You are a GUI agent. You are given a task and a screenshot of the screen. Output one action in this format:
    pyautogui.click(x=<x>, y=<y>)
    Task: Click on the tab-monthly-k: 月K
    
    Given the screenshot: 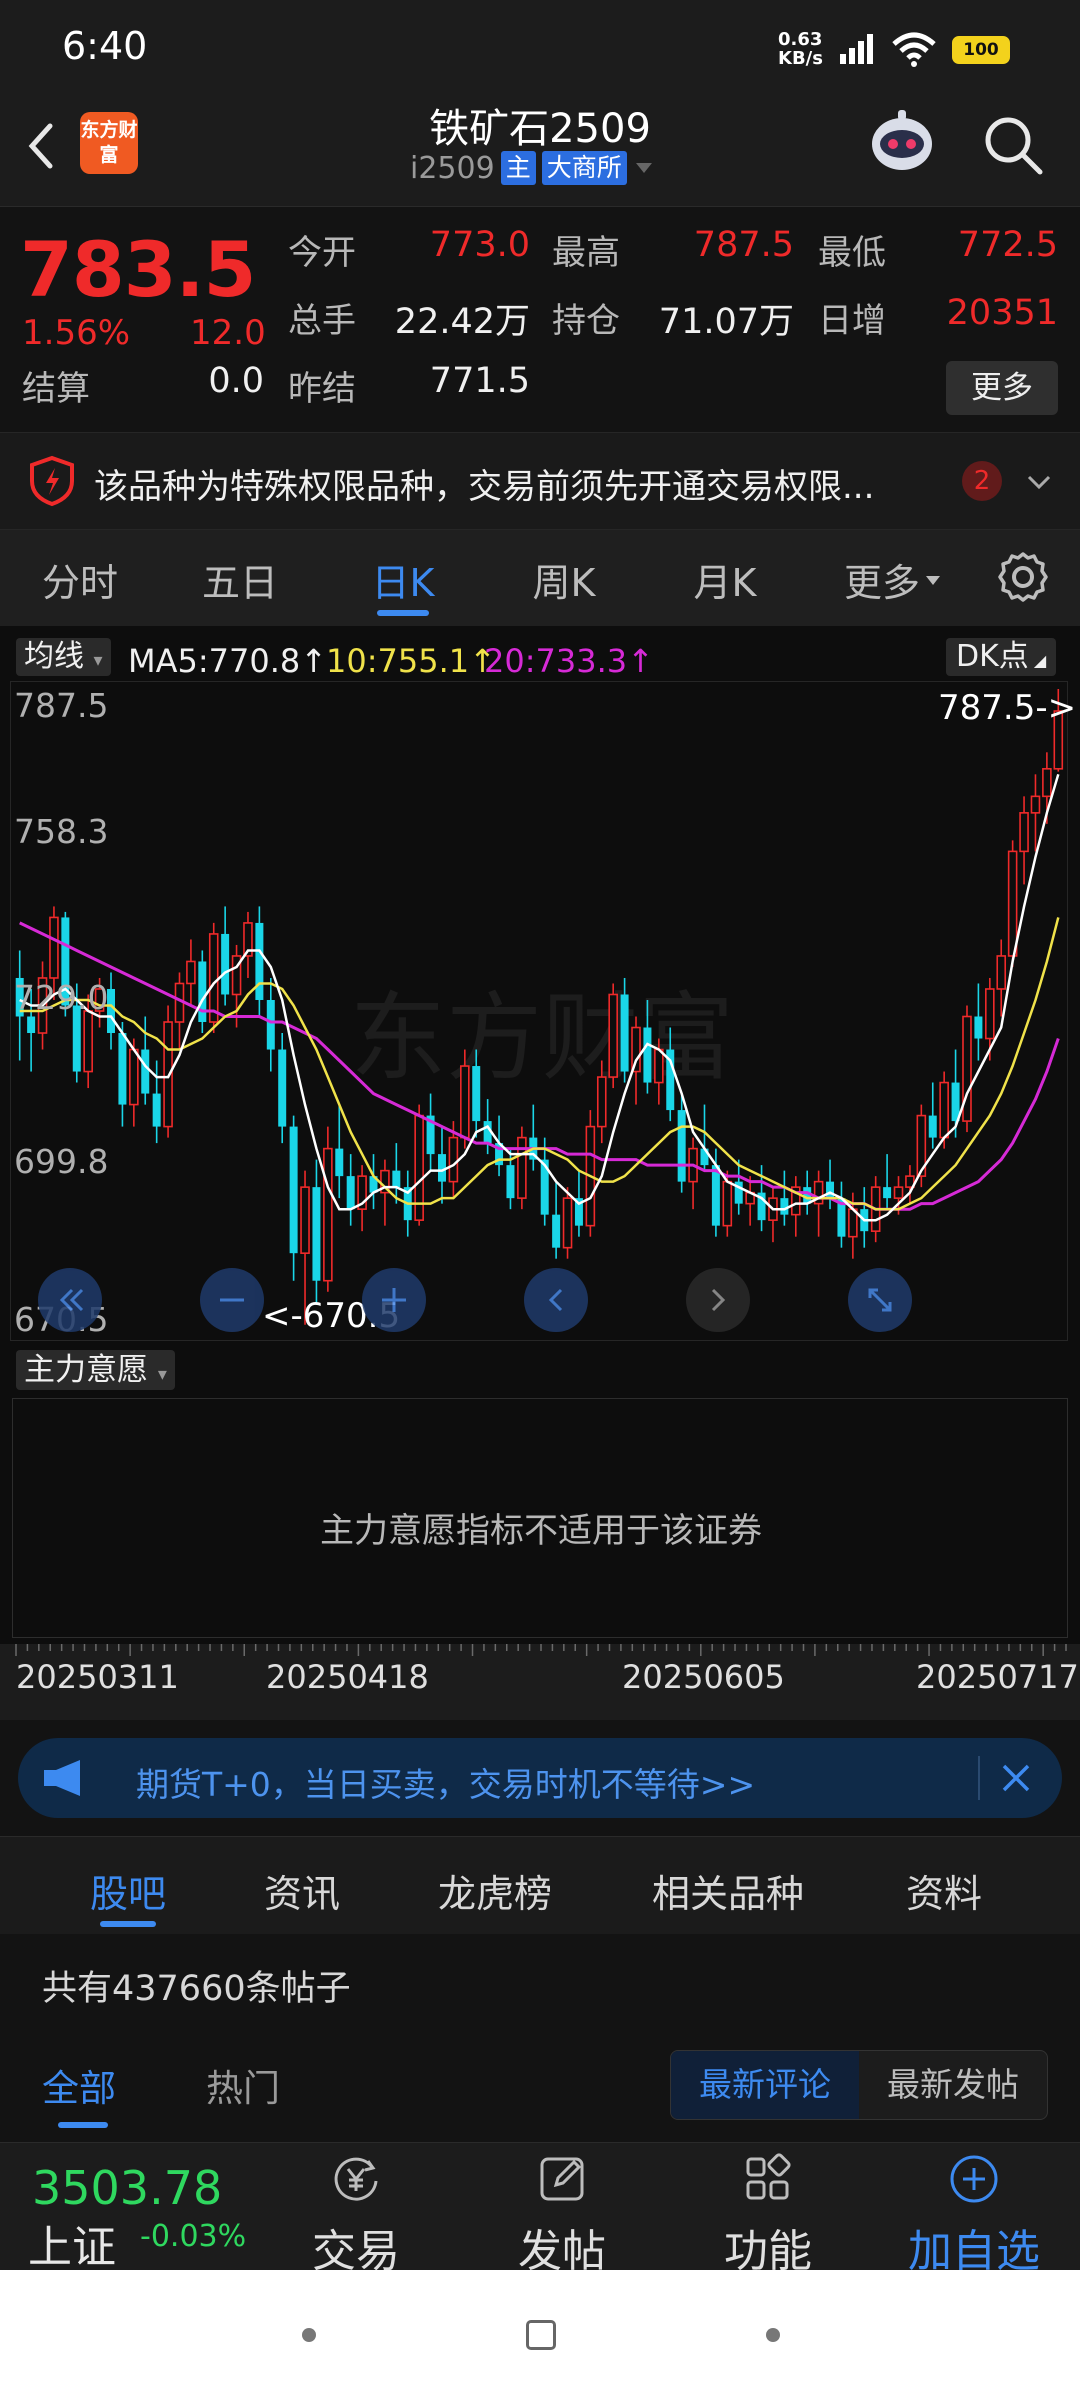 What is the action you would take?
    pyautogui.click(x=725, y=579)
    